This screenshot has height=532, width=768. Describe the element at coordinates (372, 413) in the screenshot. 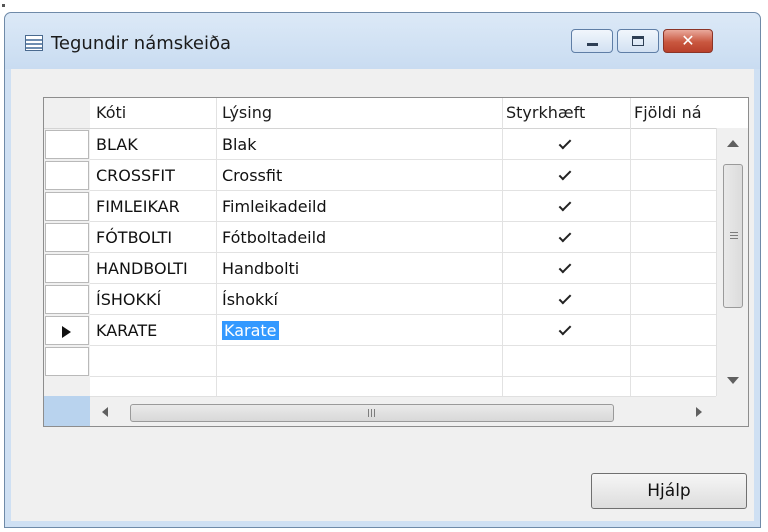

I see `horizontal-scroll-thumb` at that location.